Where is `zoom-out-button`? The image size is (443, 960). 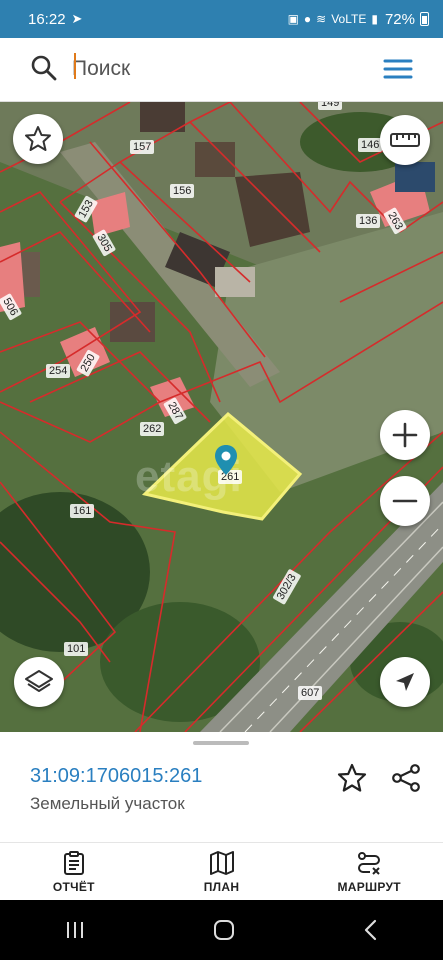 zoom-out-button is located at coordinates (405, 501).